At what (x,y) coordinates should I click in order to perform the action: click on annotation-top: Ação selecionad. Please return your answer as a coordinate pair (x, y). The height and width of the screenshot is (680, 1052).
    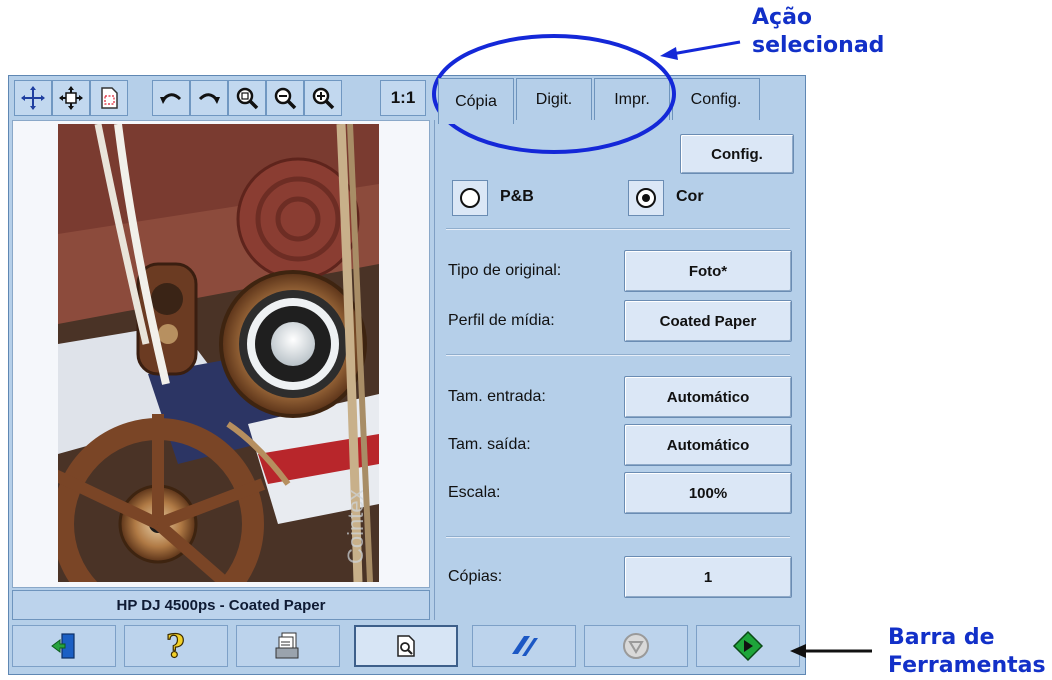
    Looking at the image, I should click on (818, 32).